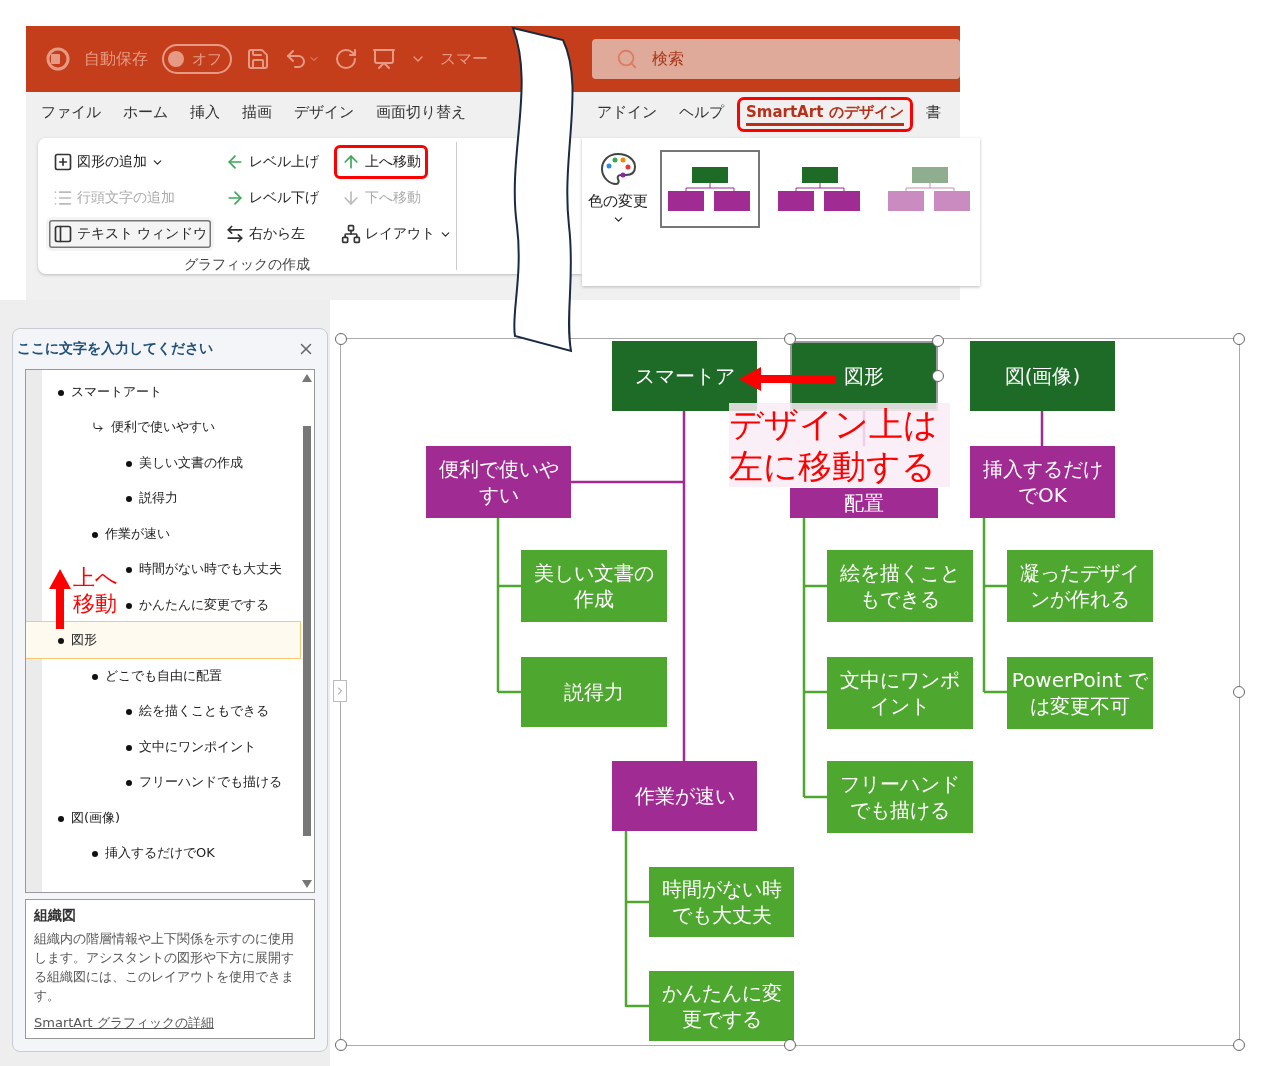 This screenshot has width=1280, height=1066. Describe the element at coordinates (63, 198) in the screenshot. I see `list-icon` at that location.